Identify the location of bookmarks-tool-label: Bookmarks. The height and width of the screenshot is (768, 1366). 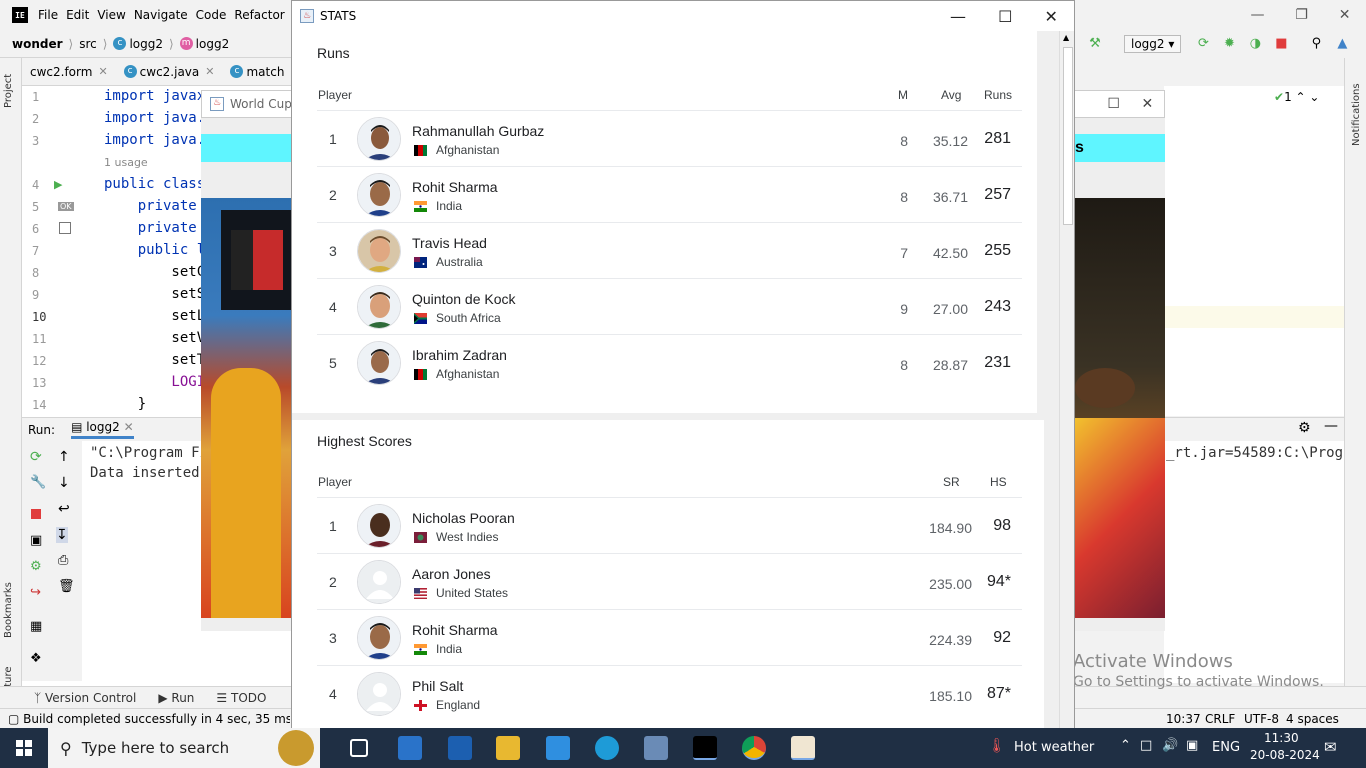
(8, 610).